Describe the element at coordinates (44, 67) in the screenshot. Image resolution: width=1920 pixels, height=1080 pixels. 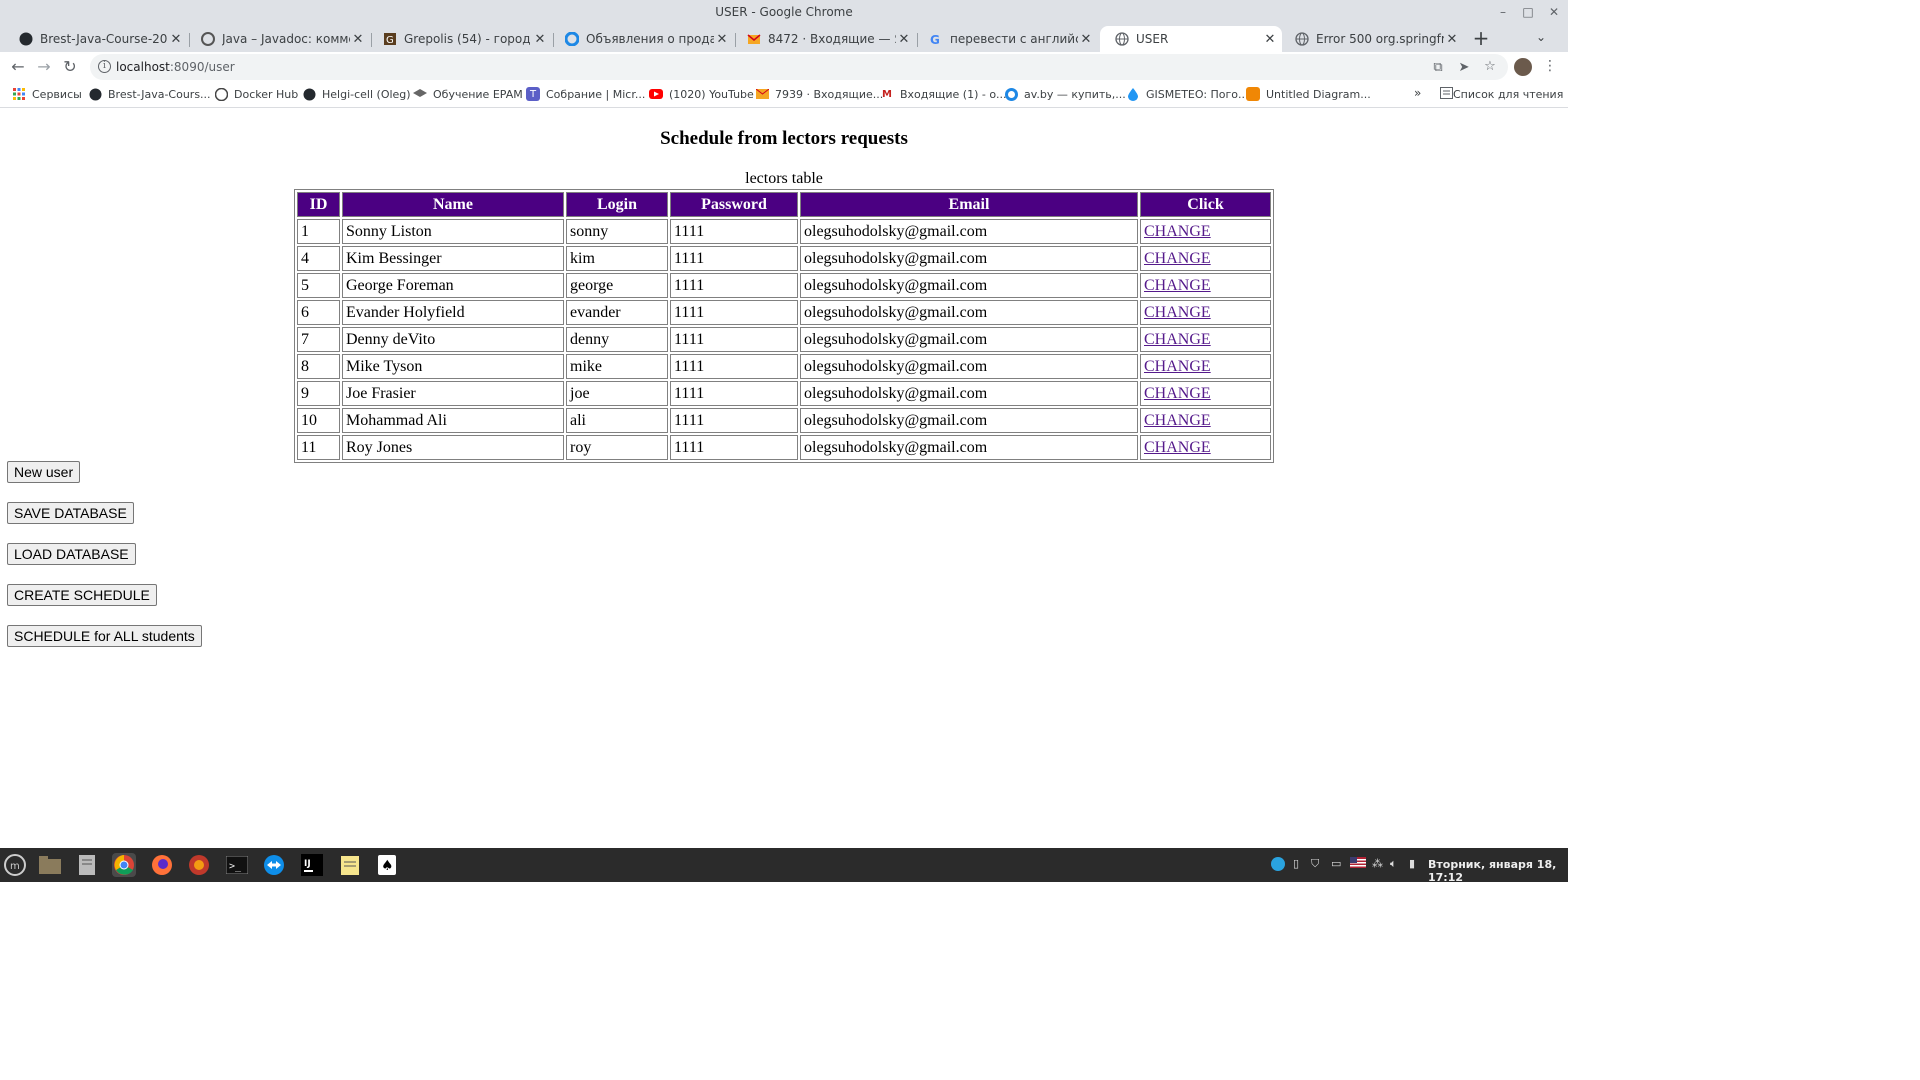
I see `forward-arrow-icon: →` at that location.